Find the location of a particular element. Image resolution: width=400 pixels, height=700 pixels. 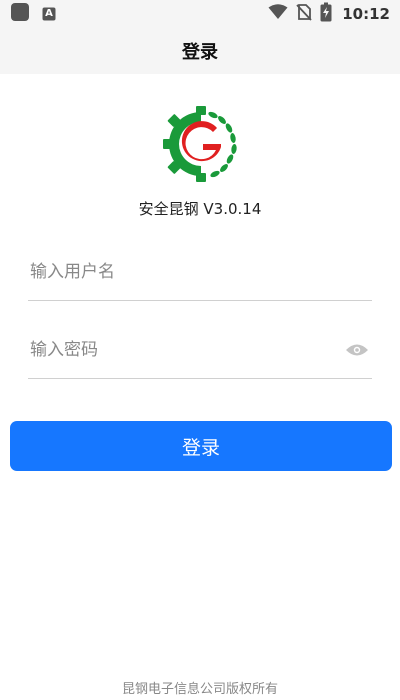

status-bar-right: 10:12 is located at coordinates (329, 14).